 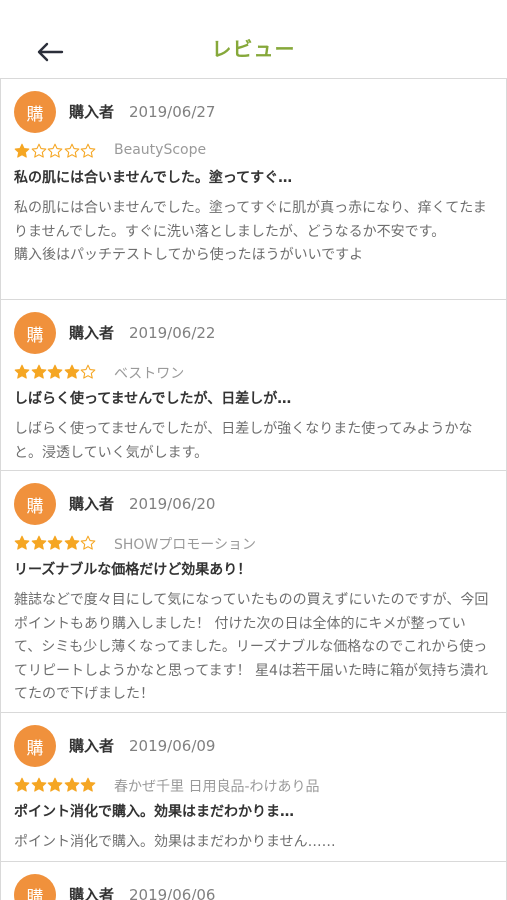 What do you see at coordinates (172, 112) in the screenshot?
I see `review-date: 2019/06/27` at bounding box center [172, 112].